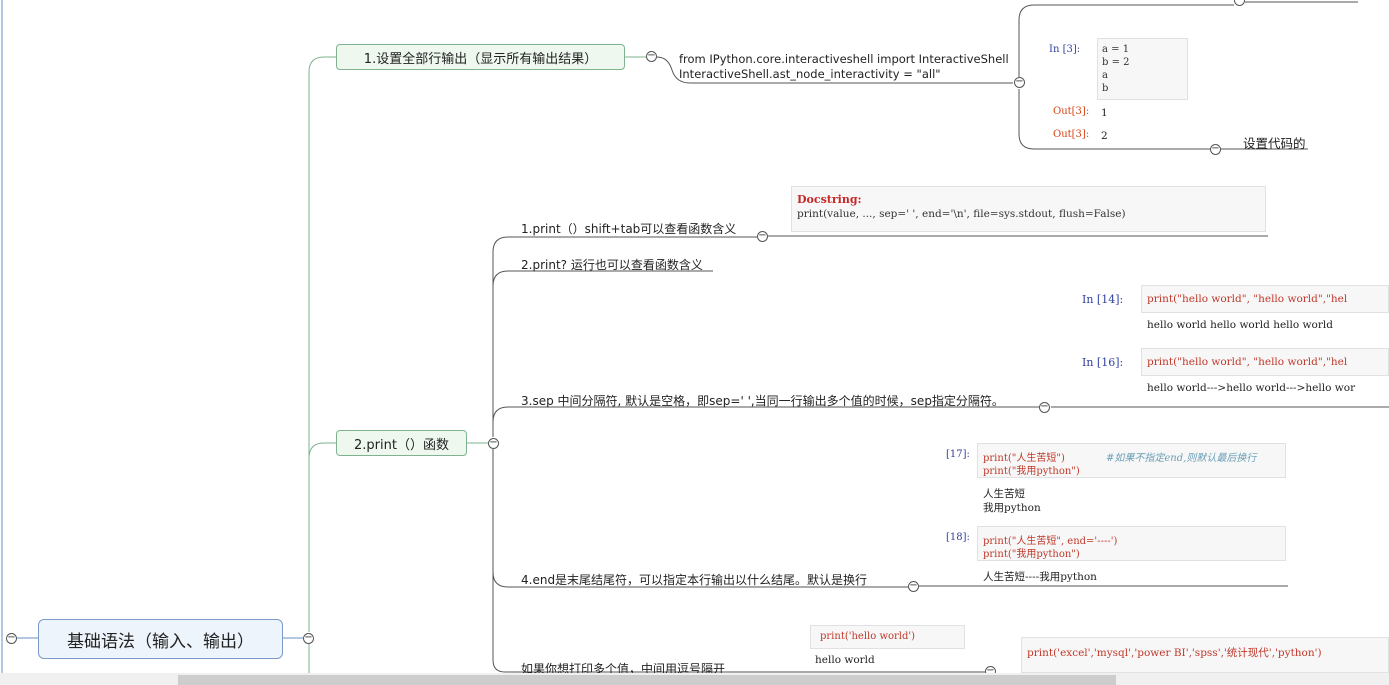  What do you see at coordinates (322, 537) in the screenshot?
I see `trunk-branch2` at bounding box center [322, 537].